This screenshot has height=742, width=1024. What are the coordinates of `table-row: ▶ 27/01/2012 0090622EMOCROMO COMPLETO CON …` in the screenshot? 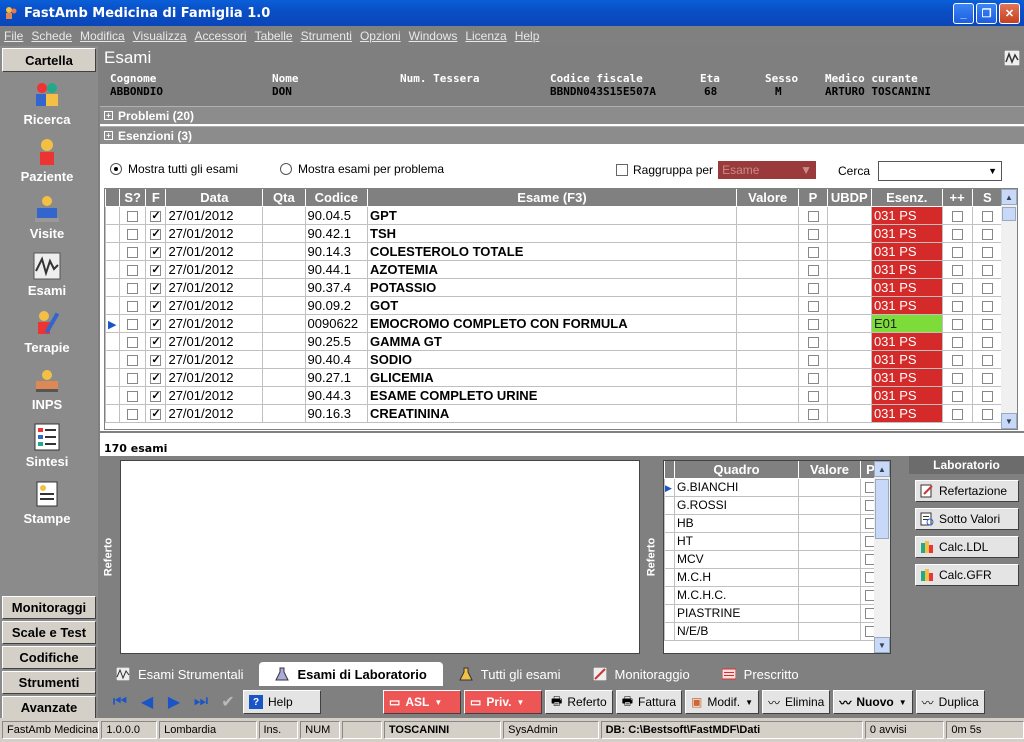 It's located at (554, 323).